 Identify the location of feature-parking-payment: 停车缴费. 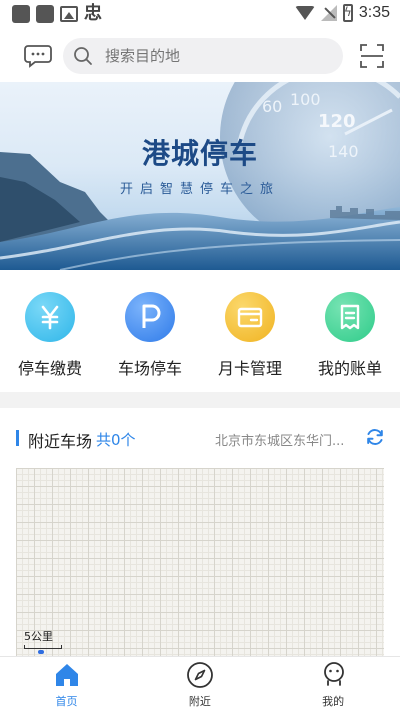
(50, 331).